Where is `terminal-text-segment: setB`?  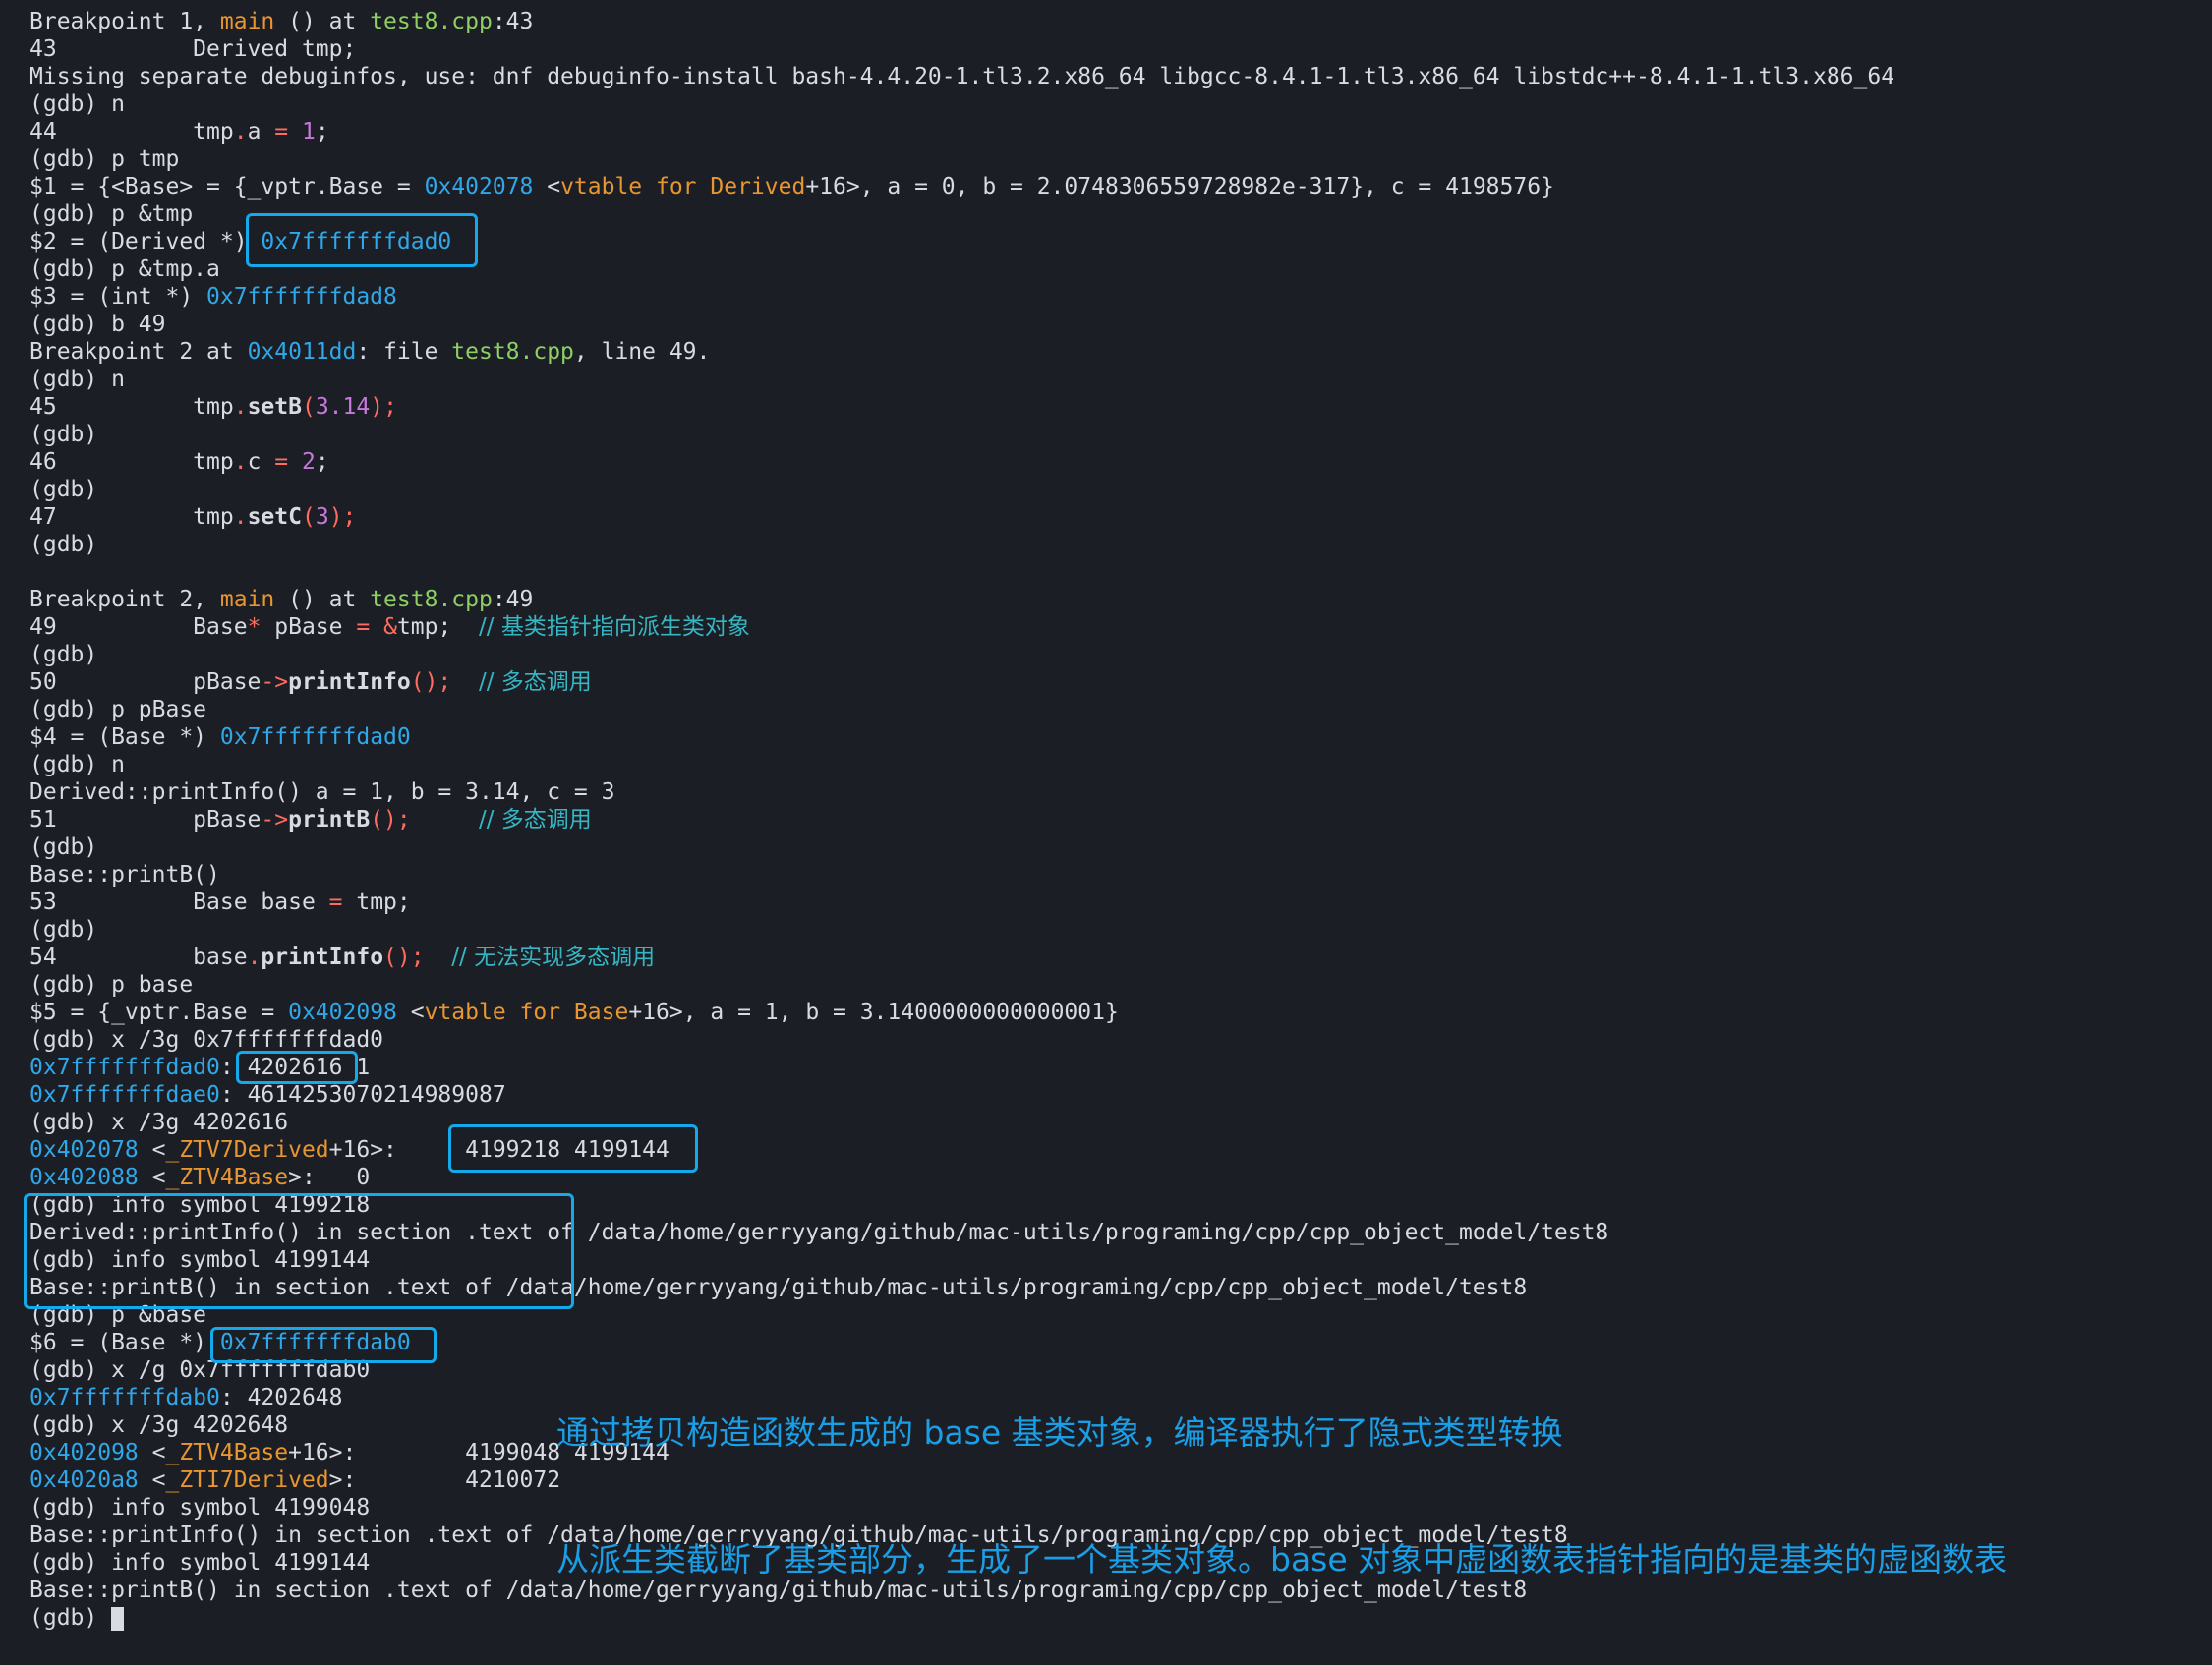 terminal-text-segment: setB is located at coordinates (274, 407).